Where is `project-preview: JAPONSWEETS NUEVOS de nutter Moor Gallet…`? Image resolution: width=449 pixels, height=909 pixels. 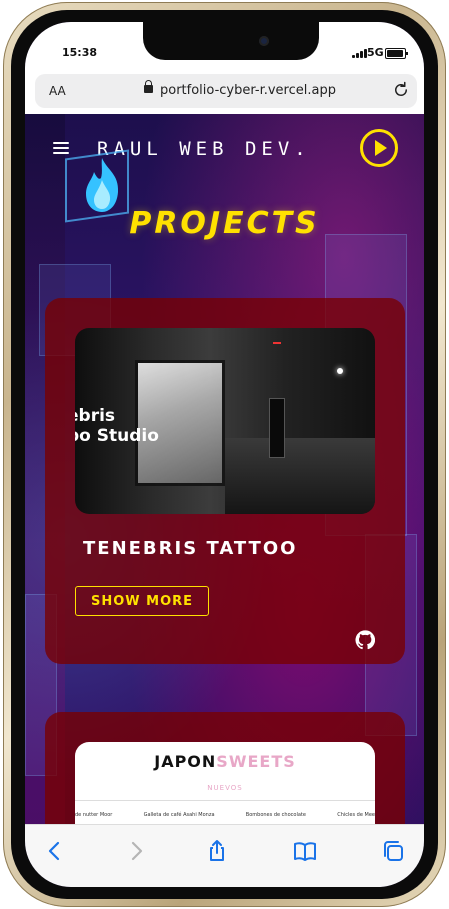
project-preview: JAPONSWEETS NUEVOS de nutter Moor Gallet… is located at coordinates (225, 783).